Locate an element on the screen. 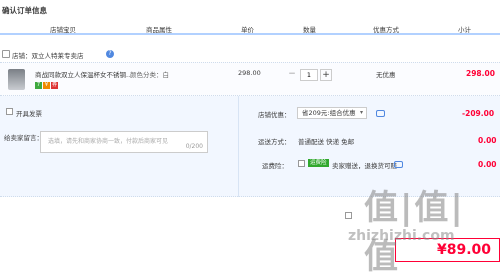 This screenshot has height=278, width=500. discount-method: 无优惠 is located at coordinates (386, 75).